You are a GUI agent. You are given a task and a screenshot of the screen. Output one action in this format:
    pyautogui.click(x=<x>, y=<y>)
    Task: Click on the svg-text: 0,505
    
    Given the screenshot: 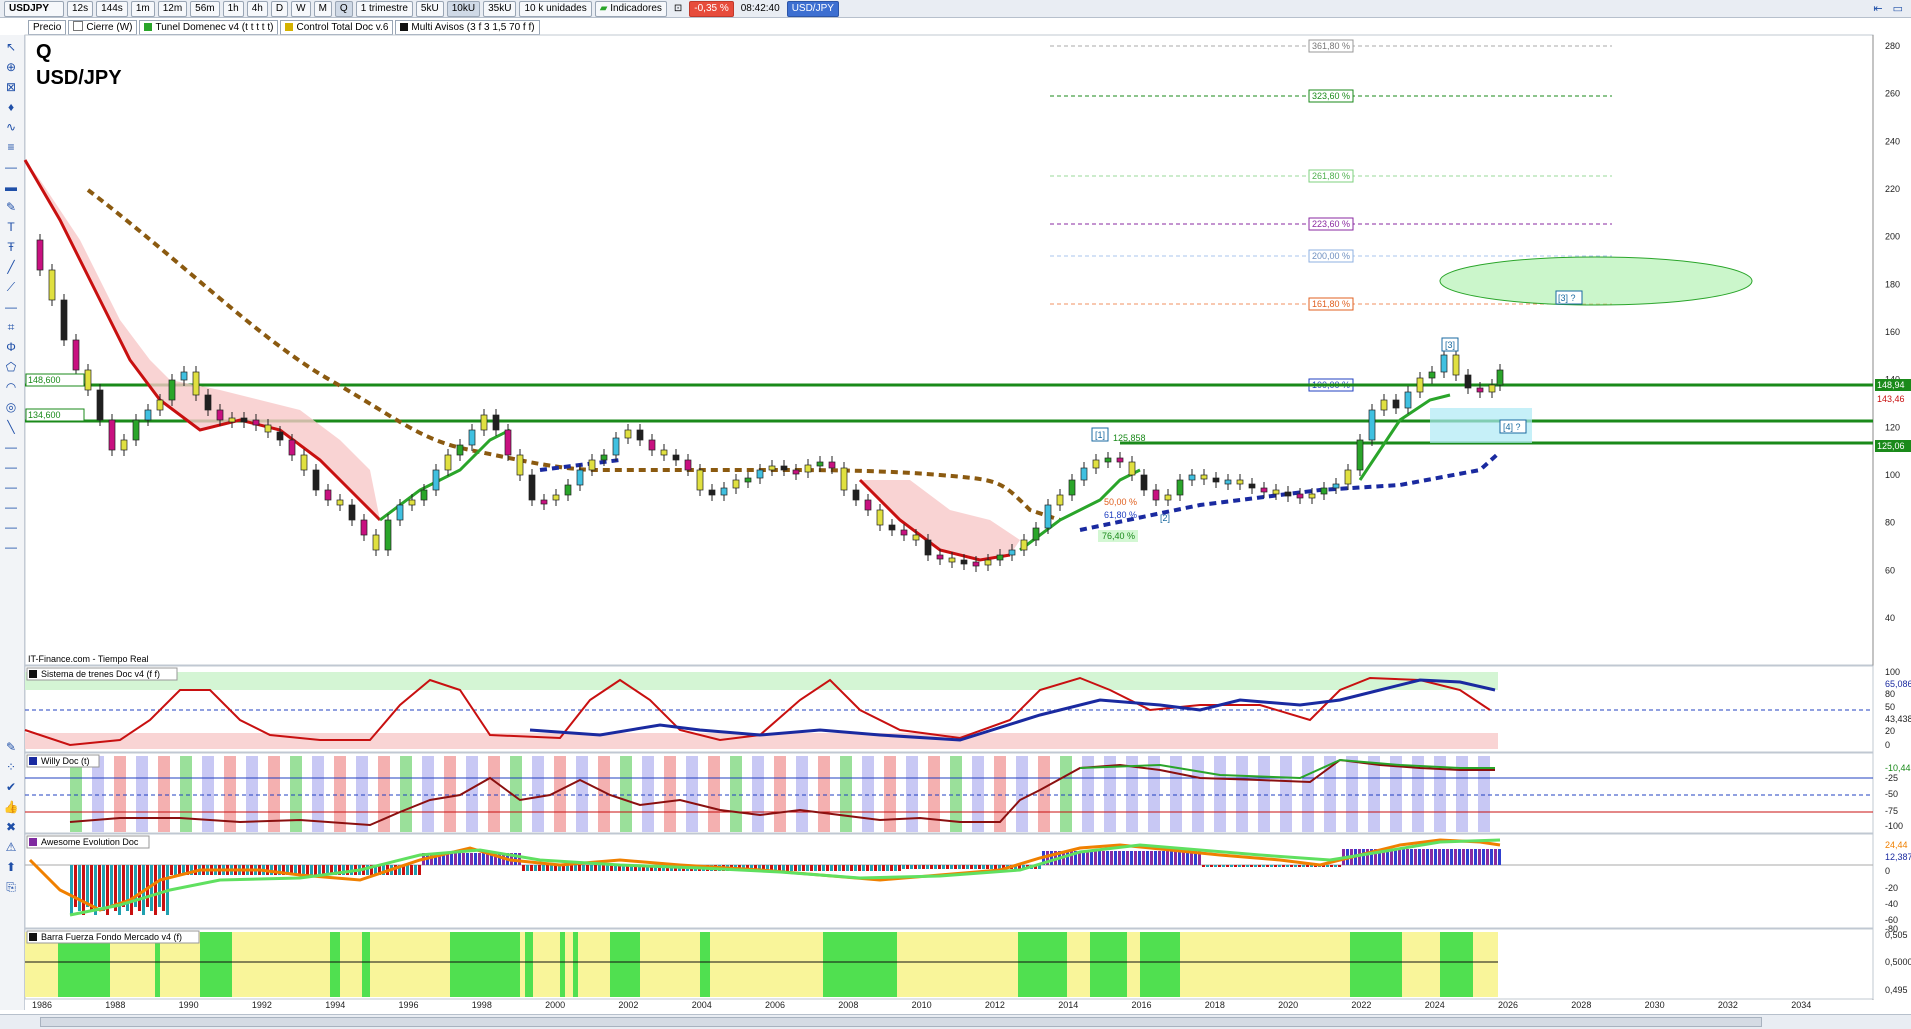 What is the action you would take?
    pyautogui.click(x=1896, y=935)
    